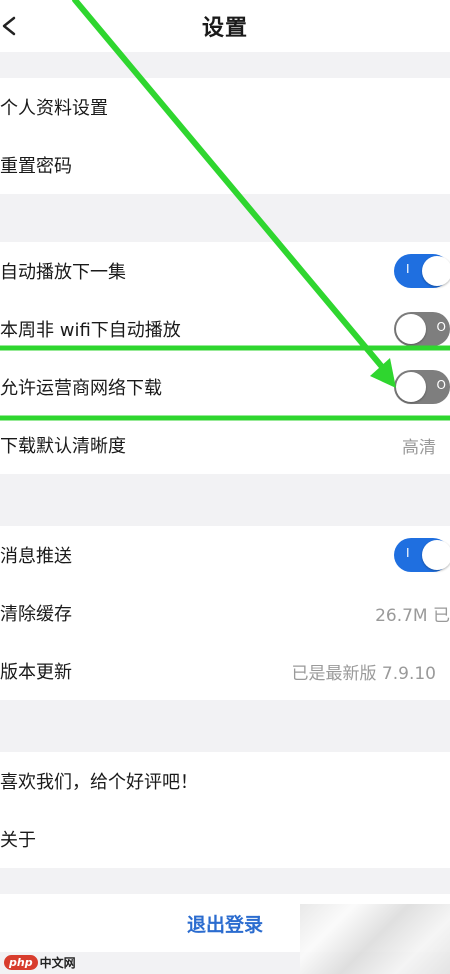 The width and height of the screenshot is (450, 974). What do you see at coordinates (225, 445) in the screenshot?
I see `download-quality-row: 下载默认清晰度 高清` at bounding box center [225, 445].